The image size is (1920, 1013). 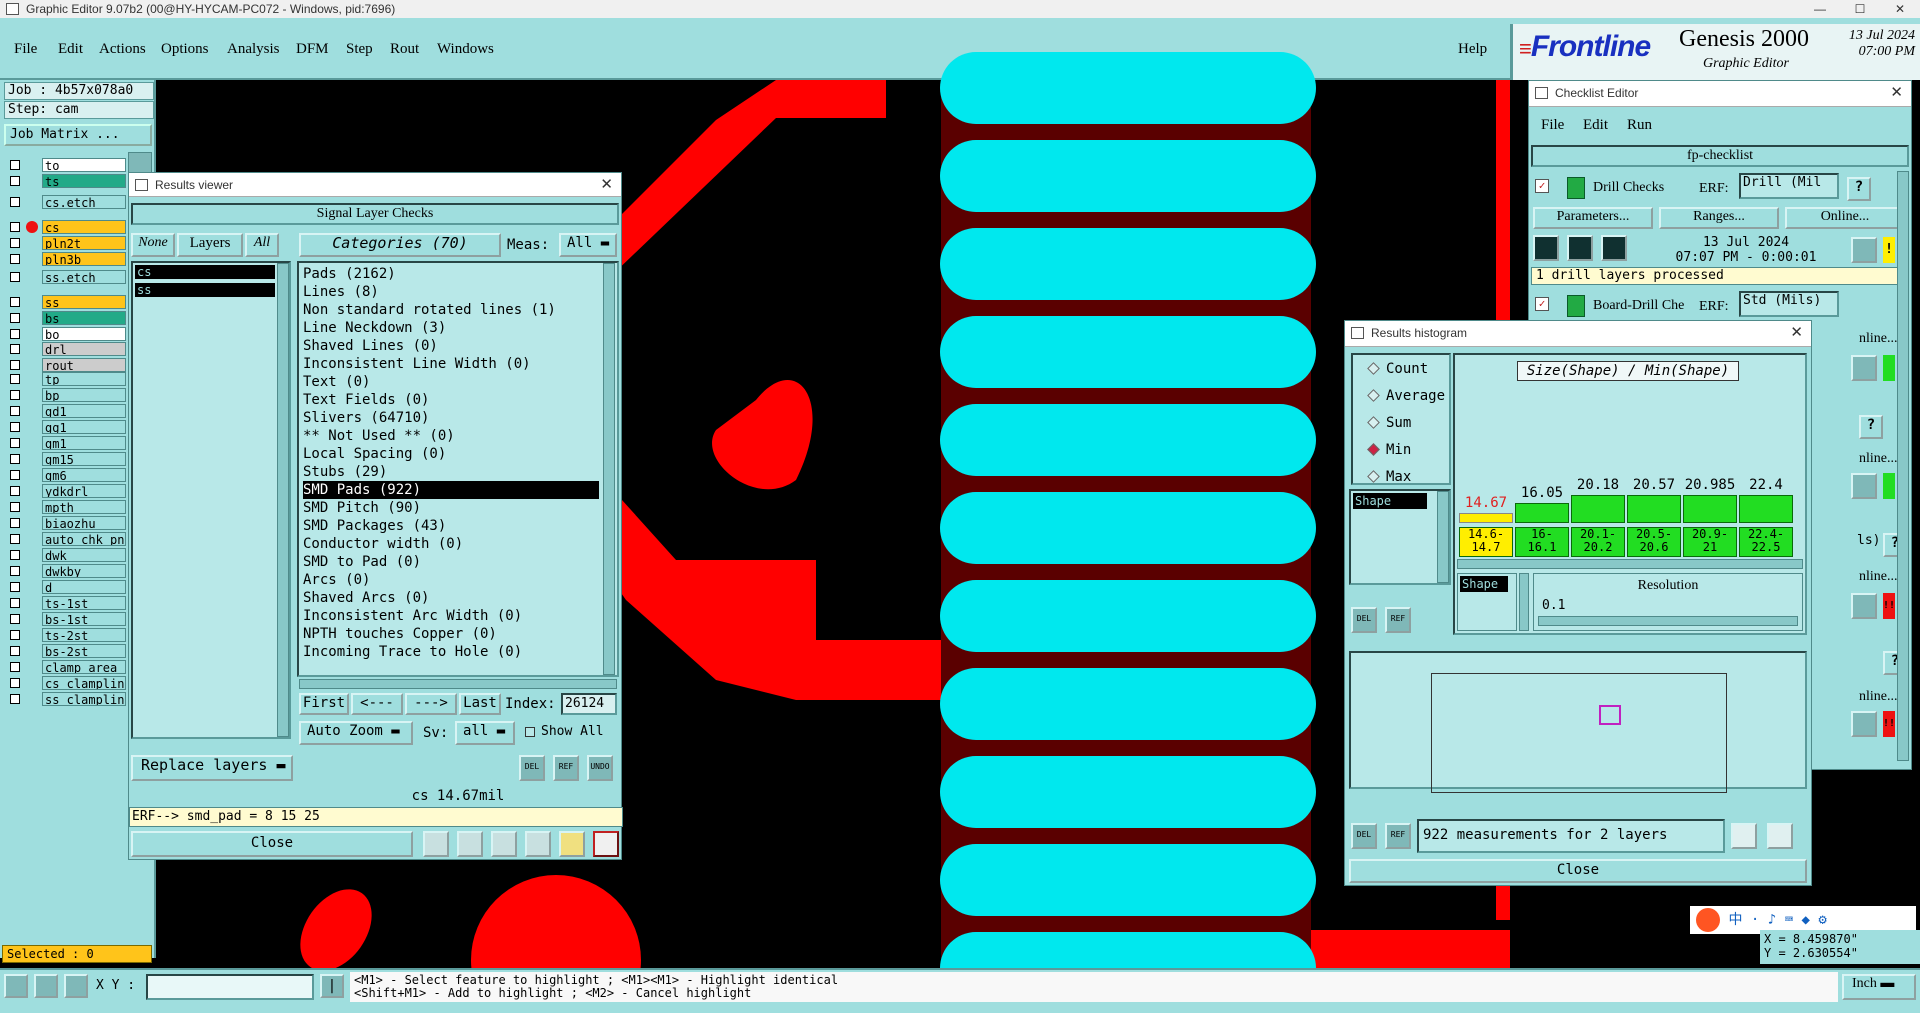 What do you see at coordinates (66, 302) in the screenshot?
I see `layer-row-ss: ss` at bounding box center [66, 302].